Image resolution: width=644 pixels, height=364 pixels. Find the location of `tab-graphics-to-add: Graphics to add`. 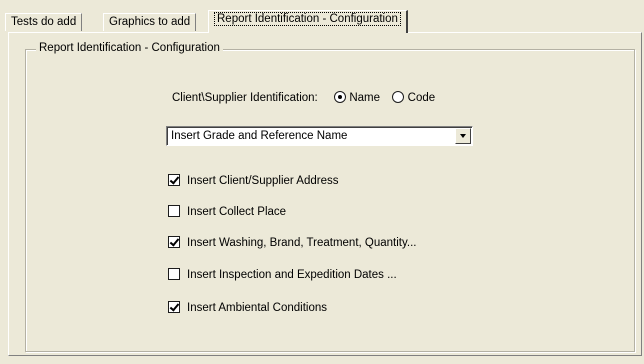

tab-graphics-to-add: Graphics to add is located at coordinates (150, 22).